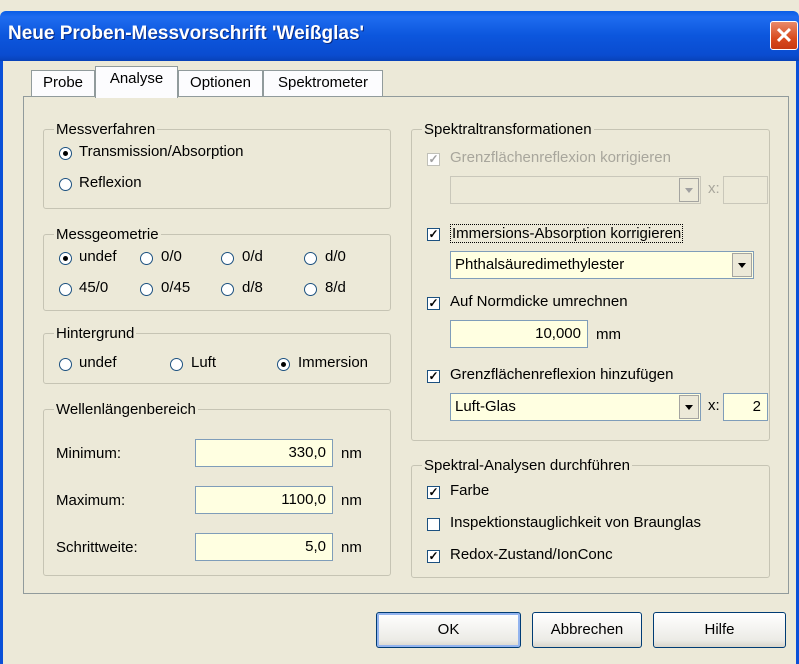 The height and width of the screenshot is (664, 799). I want to click on grenzflaeche-hinzufuegen-label: Grenzflächenreflexion hinzufügen, so click(562, 374).